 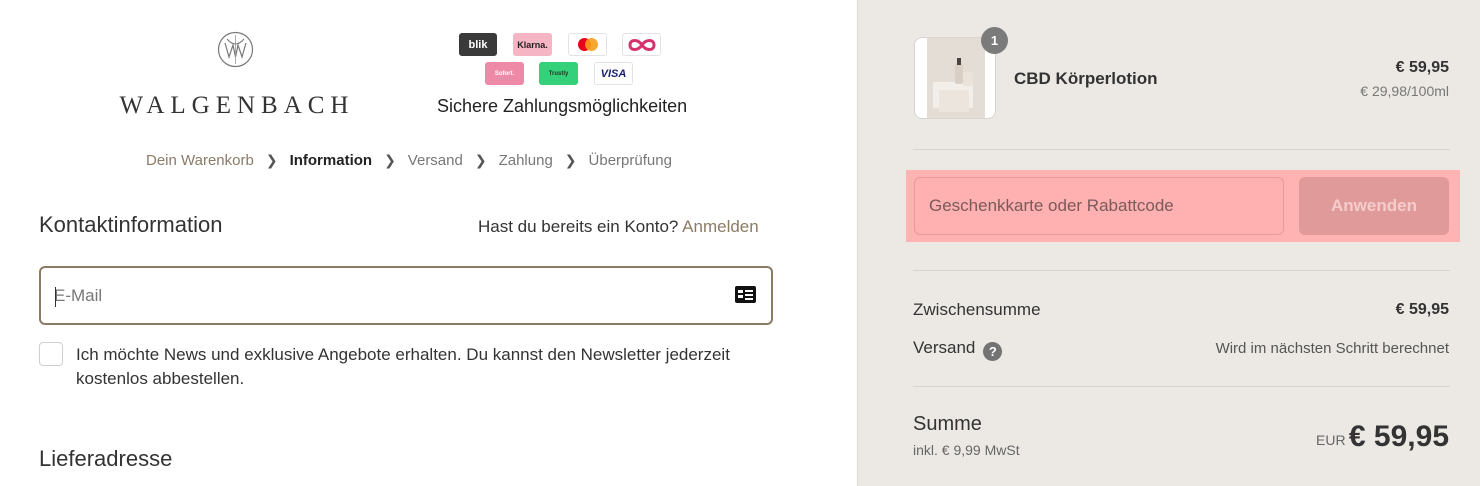 I want to click on product-image, so click(x=956, y=78).